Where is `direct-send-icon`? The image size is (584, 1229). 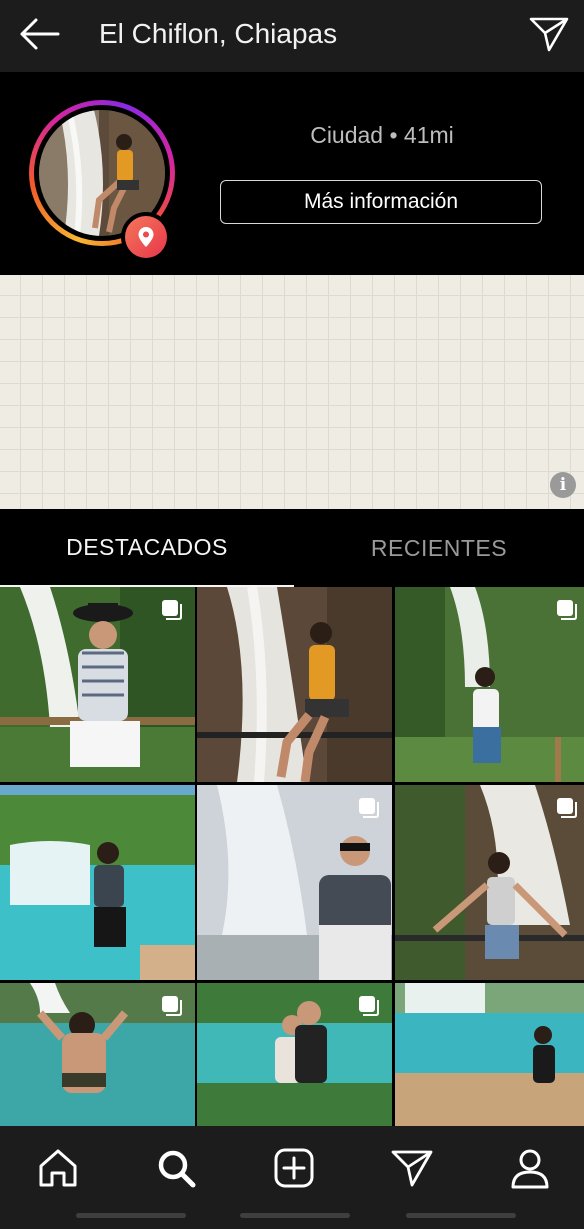
direct-send-icon is located at coordinates (412, 1168).